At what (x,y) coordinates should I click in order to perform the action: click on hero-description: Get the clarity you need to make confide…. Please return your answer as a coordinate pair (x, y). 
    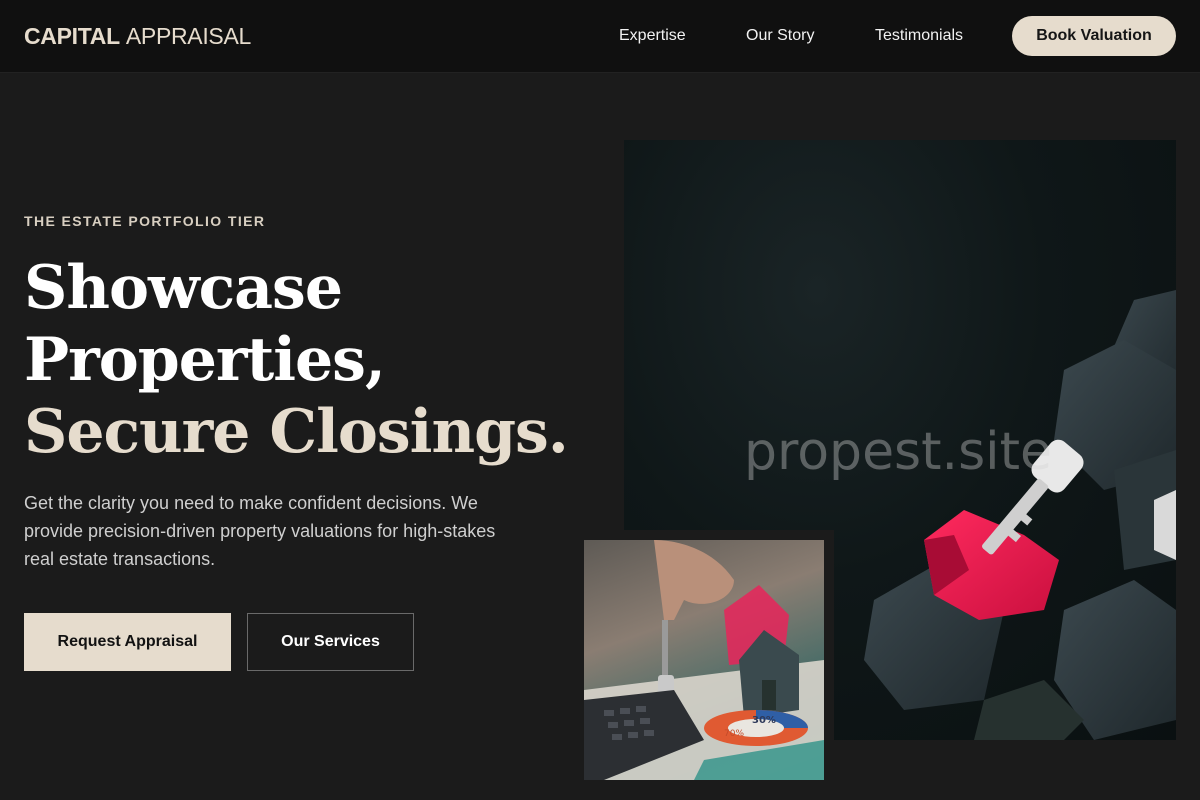
    Looking at the image, I should click on (260, 531).